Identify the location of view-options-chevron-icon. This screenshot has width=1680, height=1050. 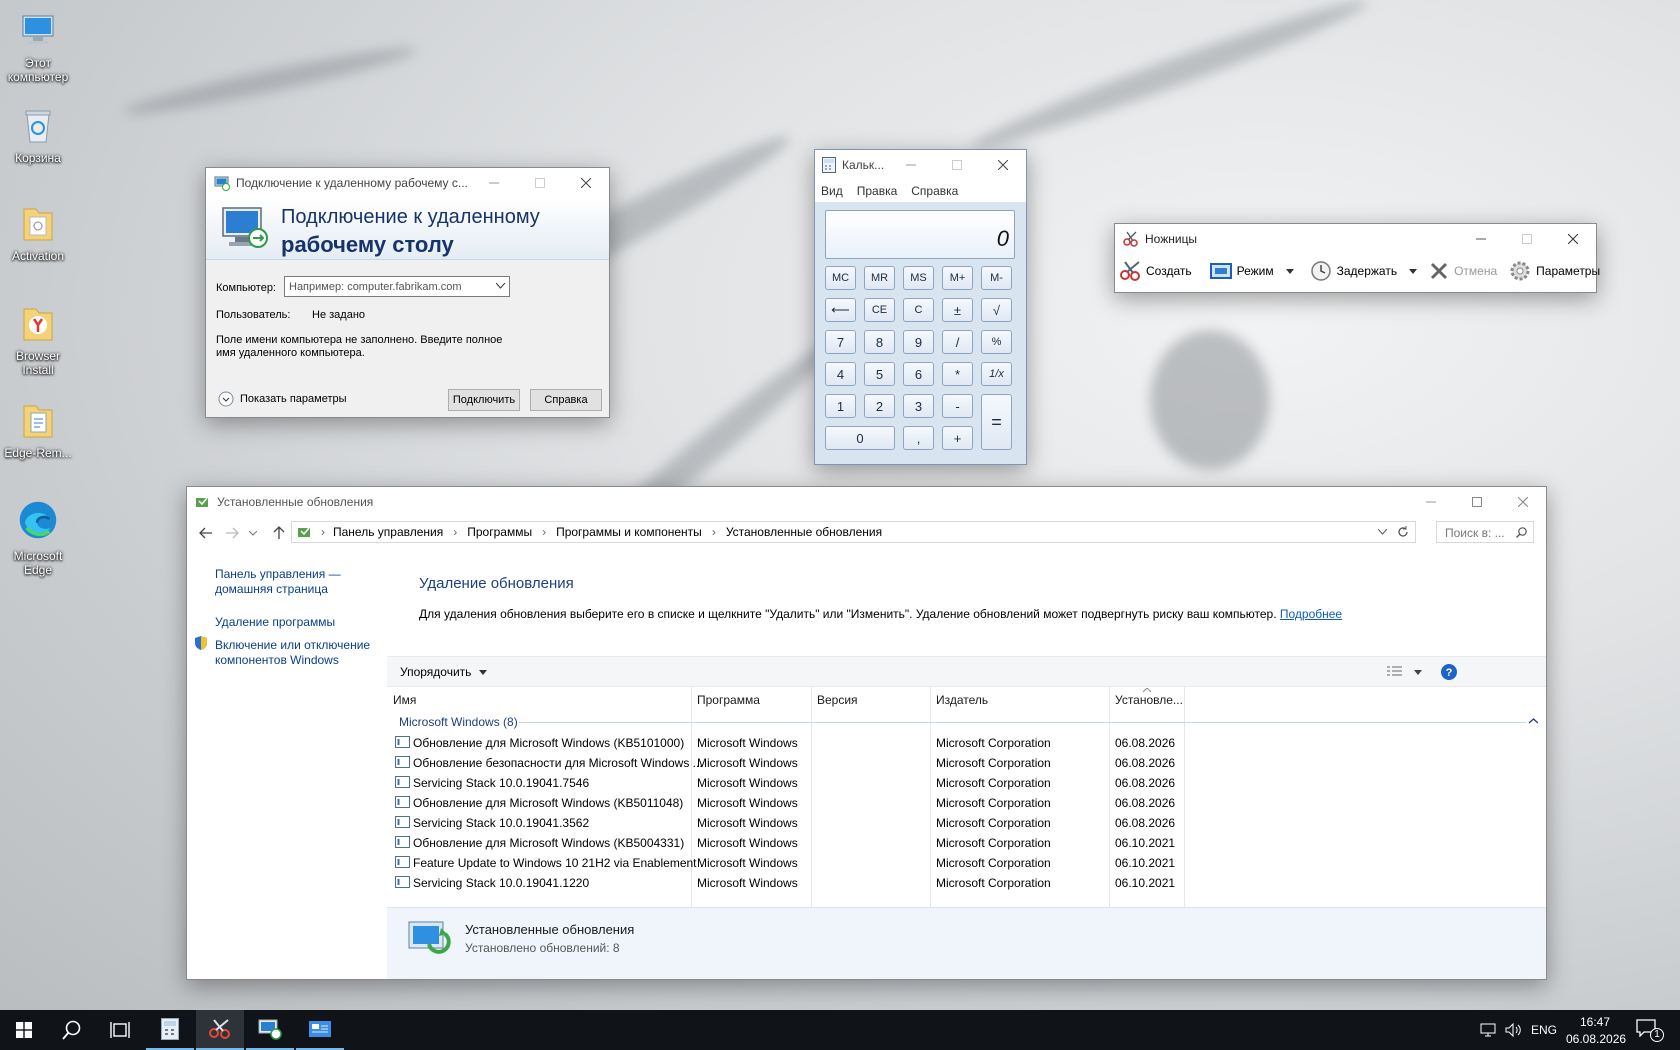
(1418, 672).